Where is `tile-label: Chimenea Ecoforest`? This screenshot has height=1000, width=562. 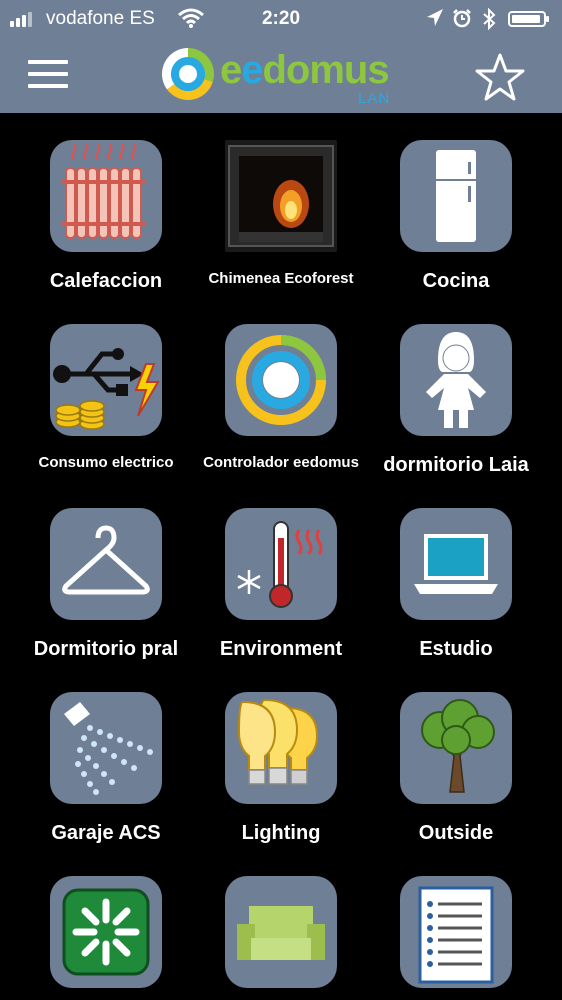
tile-label: Chimenea Ecoforest is located at coordinates (281, 278).